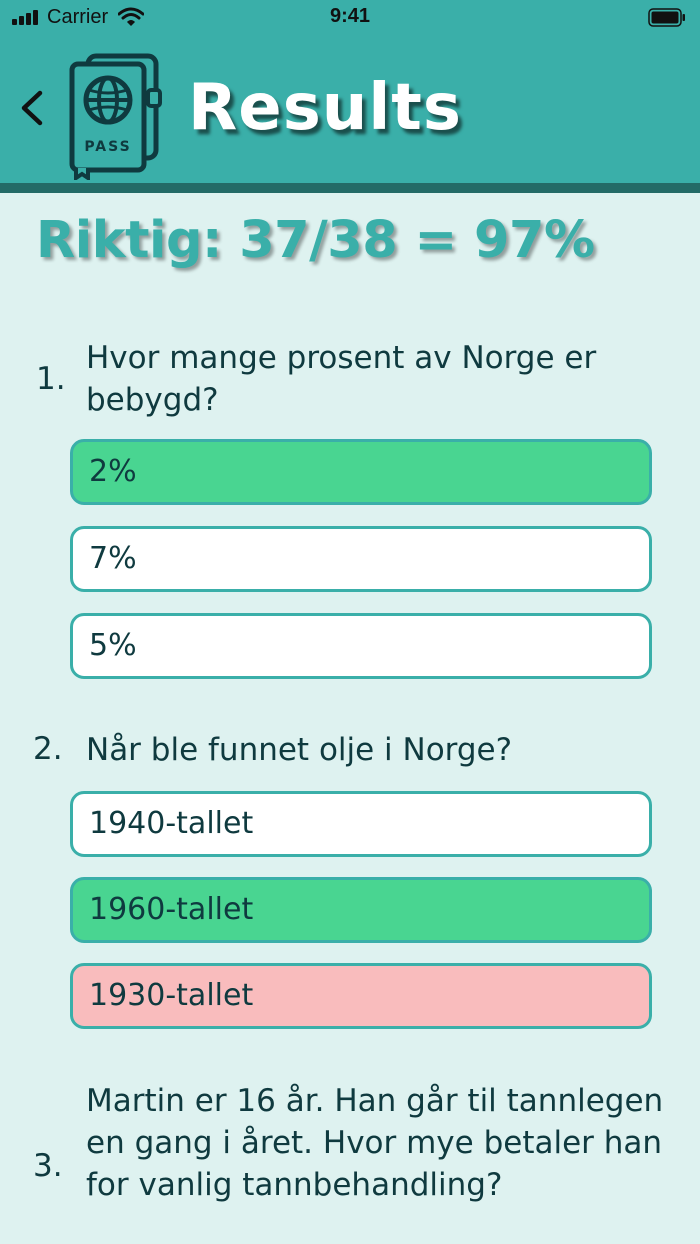  What do you see at coordinates (361, 472) in the screenshot?
I see `answer-option: 2%` at bounding box center [361, 472].